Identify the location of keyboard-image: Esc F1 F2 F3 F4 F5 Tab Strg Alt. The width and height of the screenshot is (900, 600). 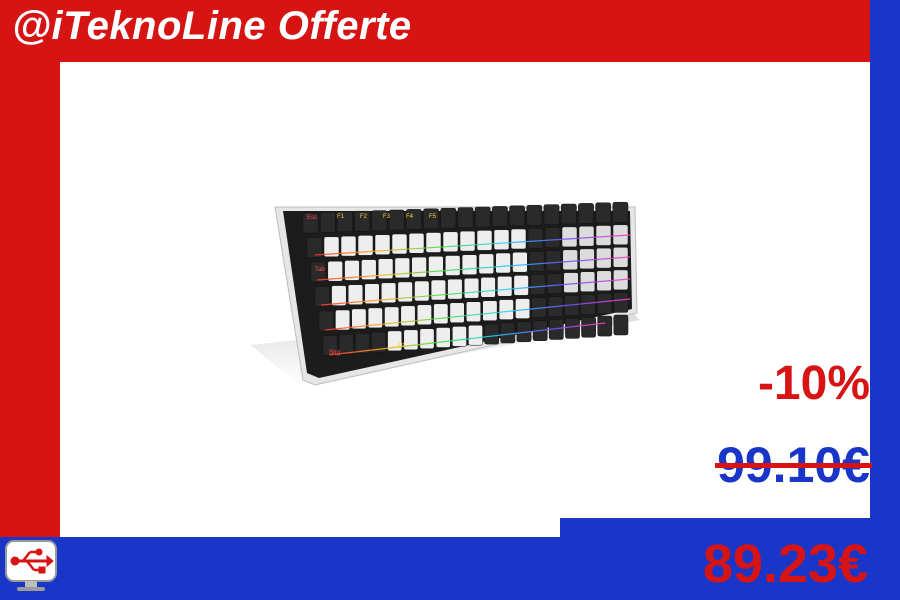
(445, 293).